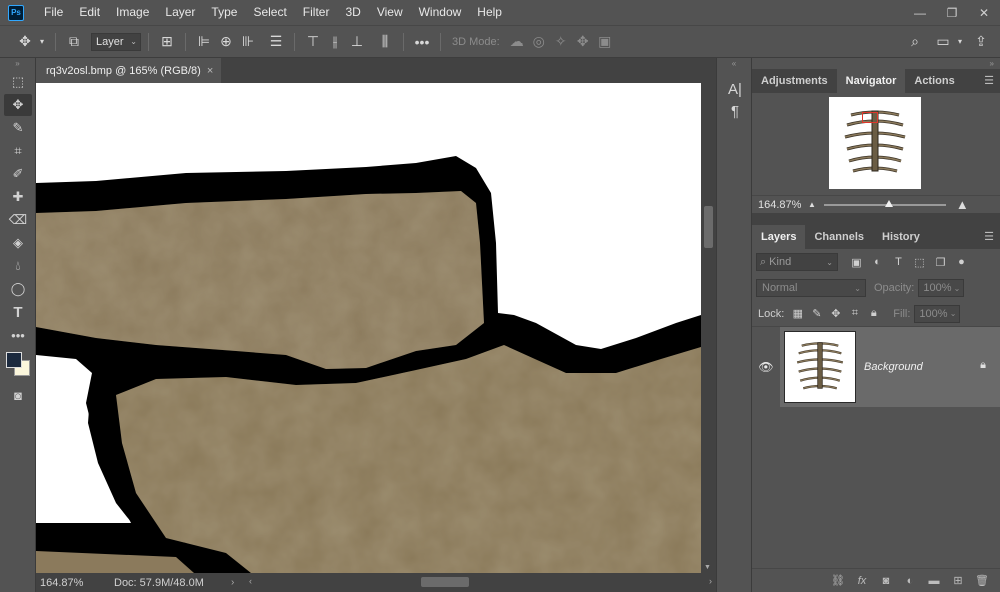 Image resolution: width=1000 pixels, height=592 pixels. I want to click on paint-bucket-icon: ◈, so click(18, 243).